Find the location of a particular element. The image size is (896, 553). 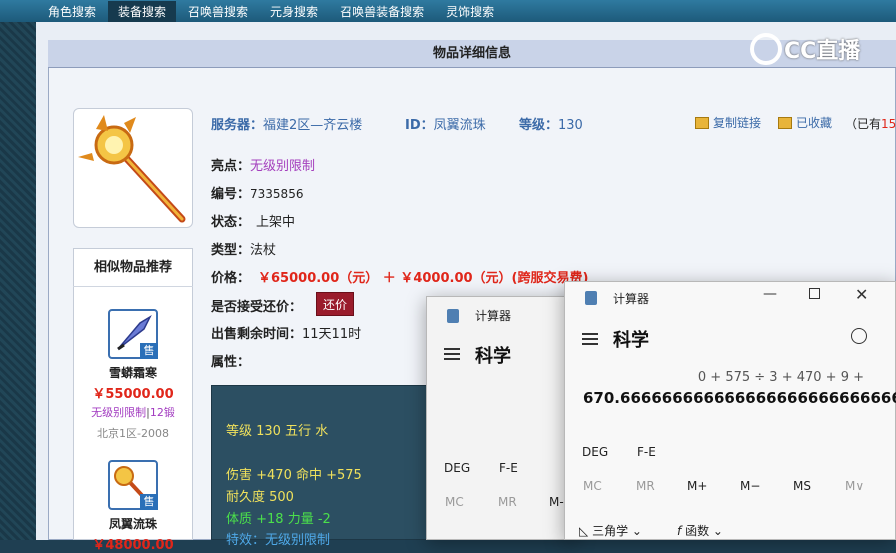

attr-stats-line: 体质 +18 力量 -2 is located at coordinates (278, 519).